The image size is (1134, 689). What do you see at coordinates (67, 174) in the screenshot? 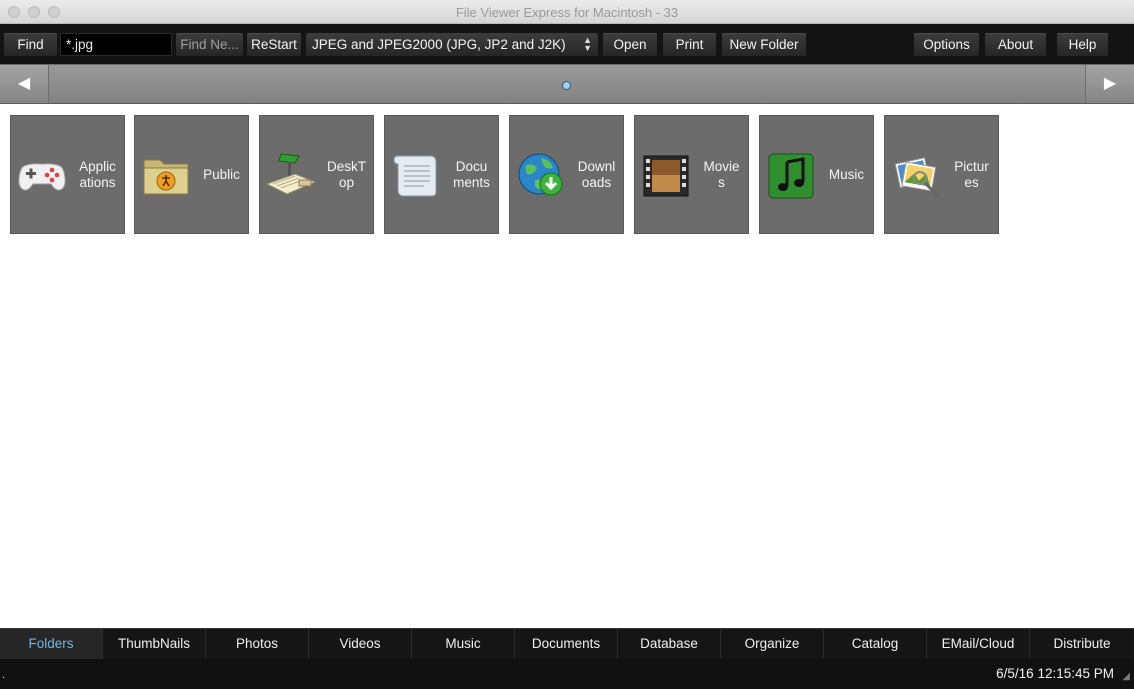
I see `folder-tile-applications: Applic ations` at bounding box center [67, 174].